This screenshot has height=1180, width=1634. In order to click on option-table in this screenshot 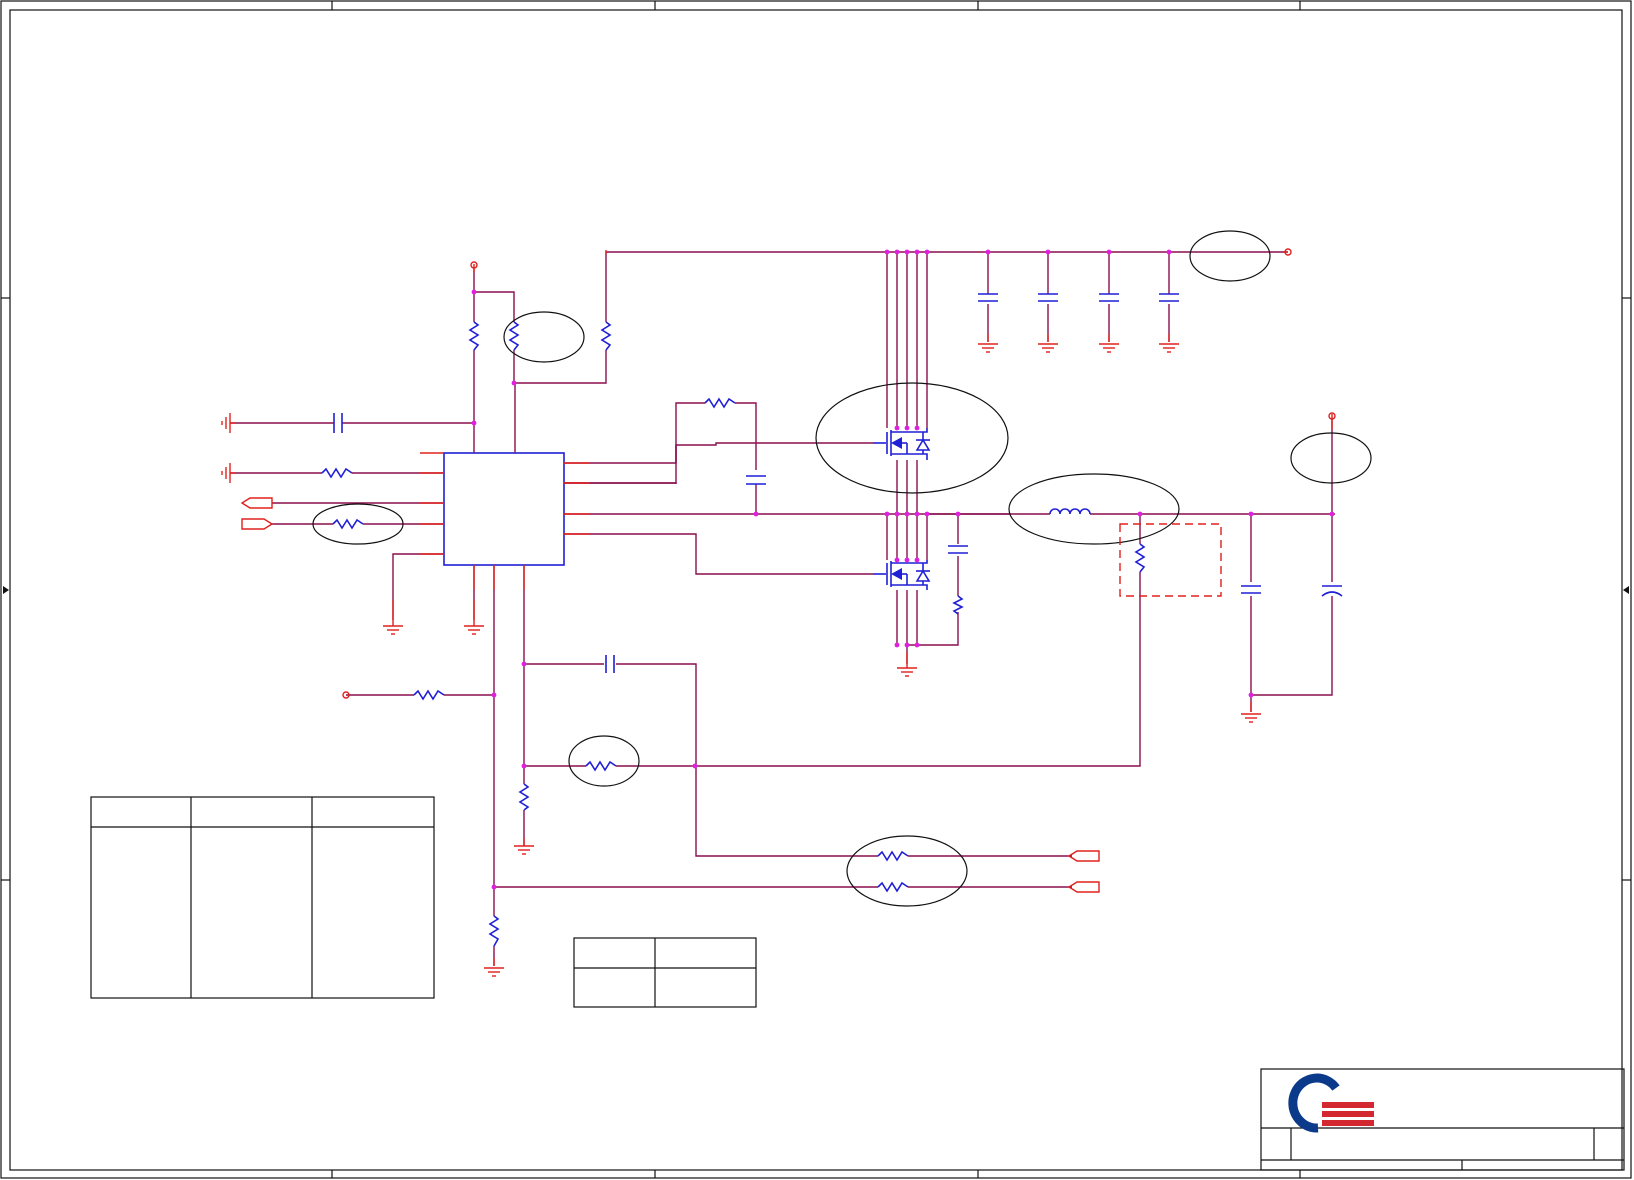, I will do `click(665, 972)`.